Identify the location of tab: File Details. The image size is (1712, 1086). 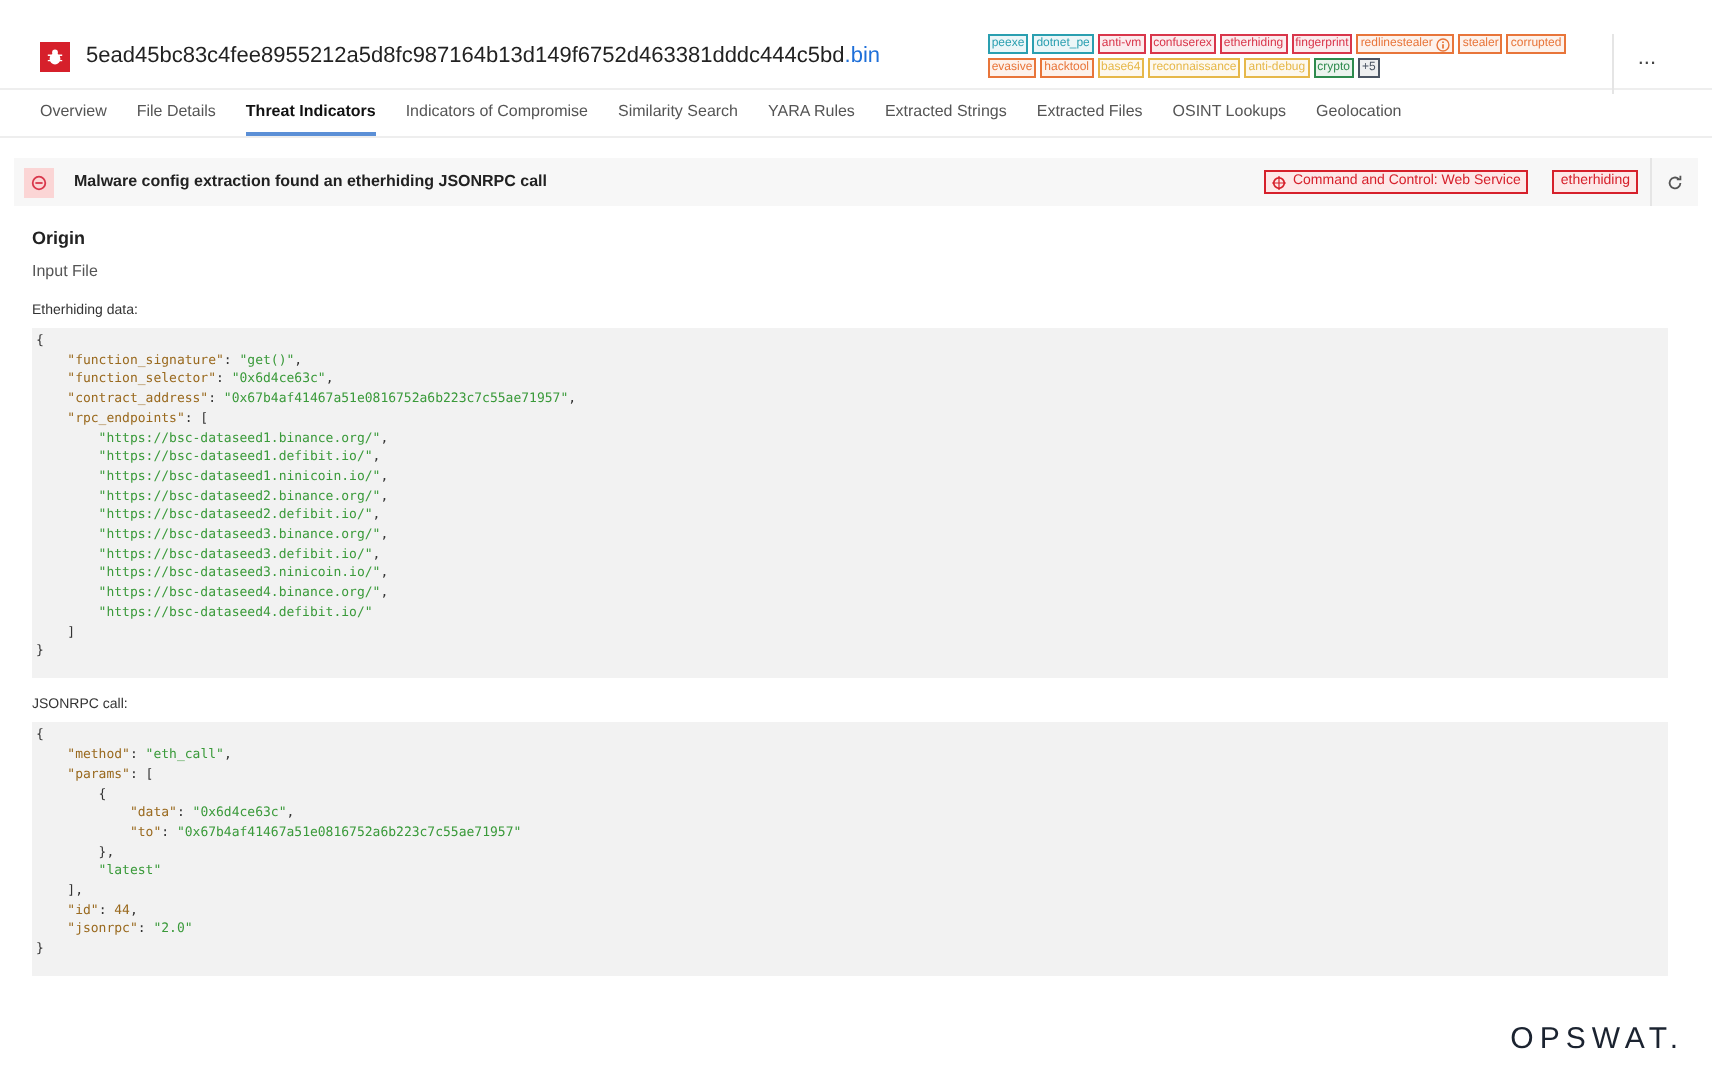
(176, 118).